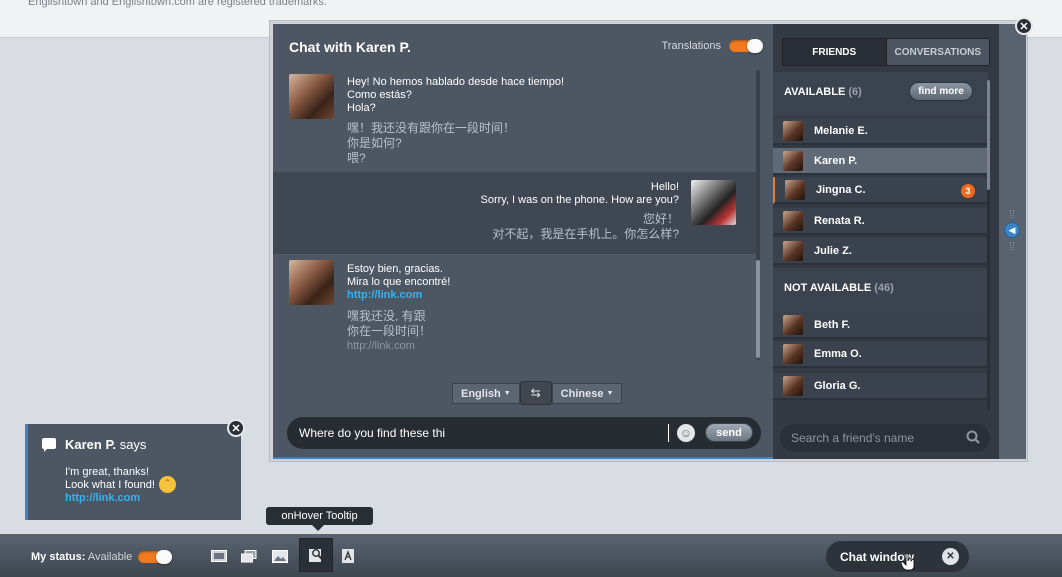 Image resolution: width=1062 pixels, height=577 pixels. I want to click on find-more-button: find more, so click(941, 91).